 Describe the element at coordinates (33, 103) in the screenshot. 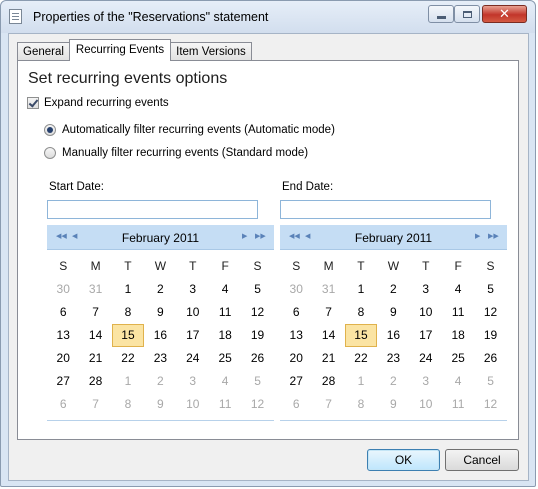

I see `expand-recurring-checkbox` at that location.